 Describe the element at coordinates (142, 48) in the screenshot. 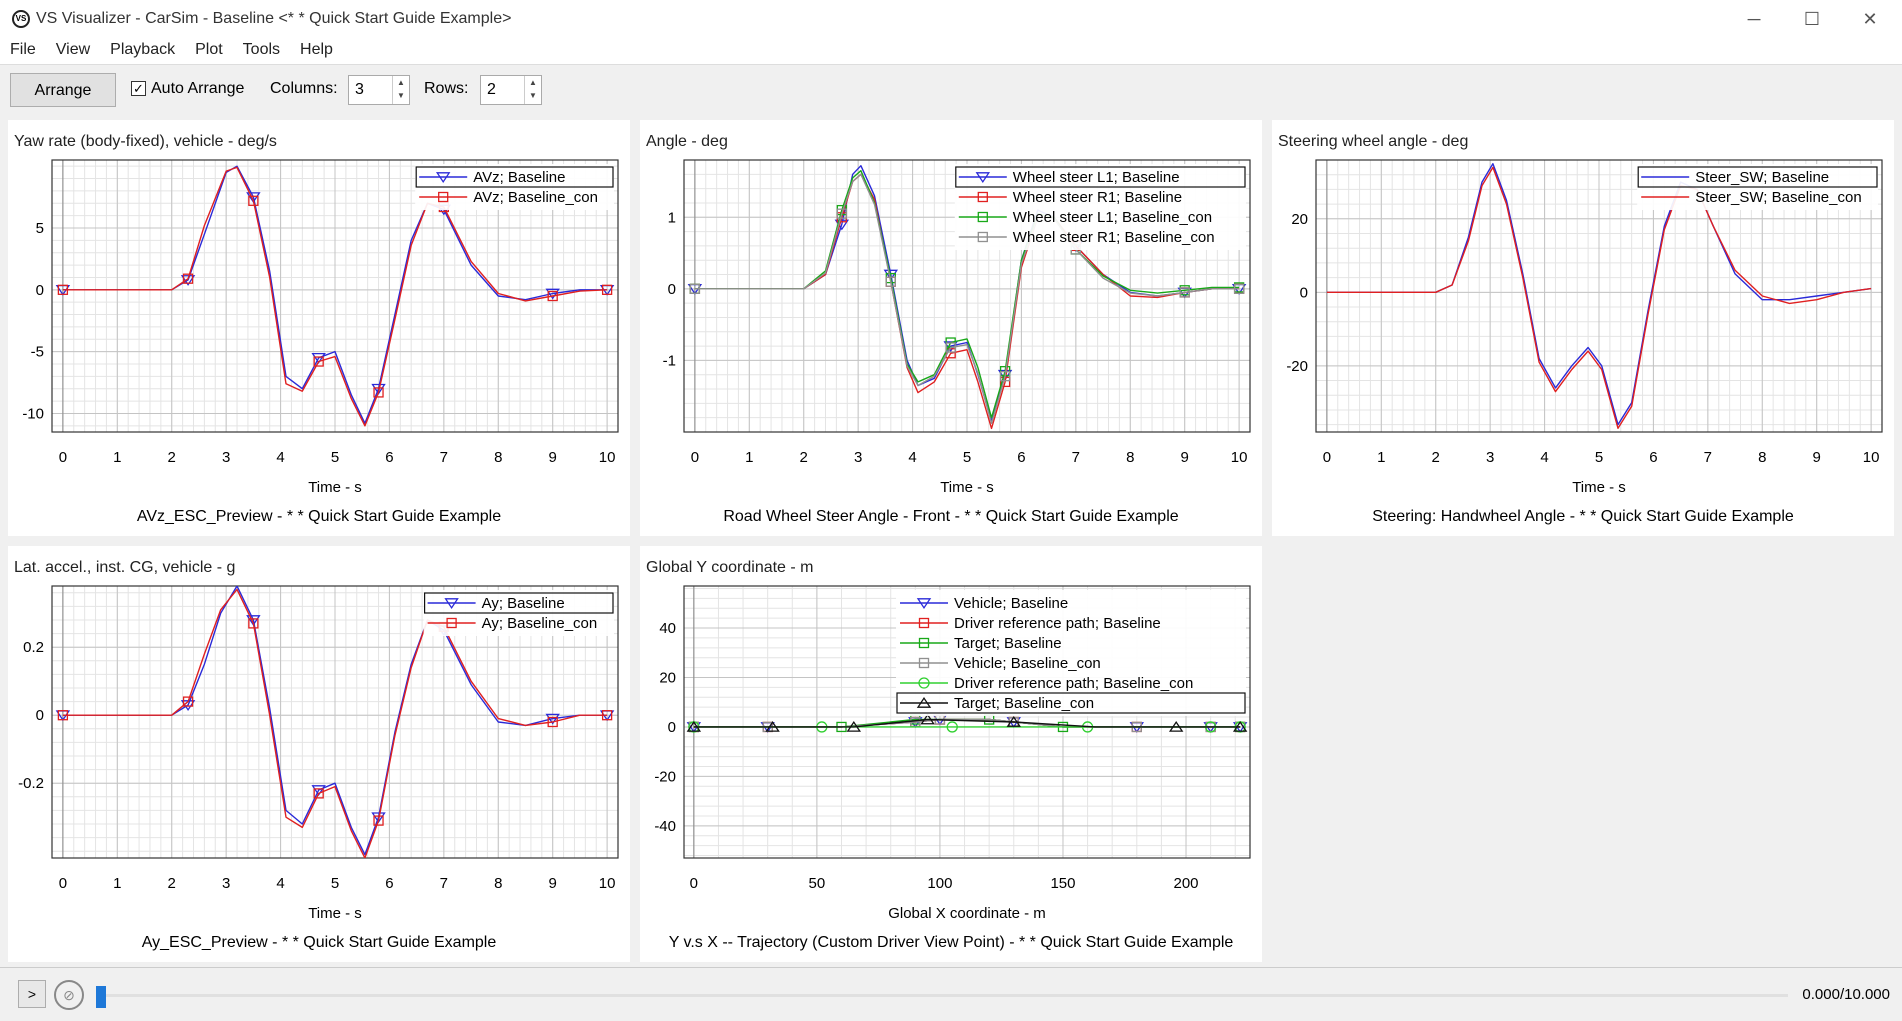

I see `menu-playback: Playback` at that location.